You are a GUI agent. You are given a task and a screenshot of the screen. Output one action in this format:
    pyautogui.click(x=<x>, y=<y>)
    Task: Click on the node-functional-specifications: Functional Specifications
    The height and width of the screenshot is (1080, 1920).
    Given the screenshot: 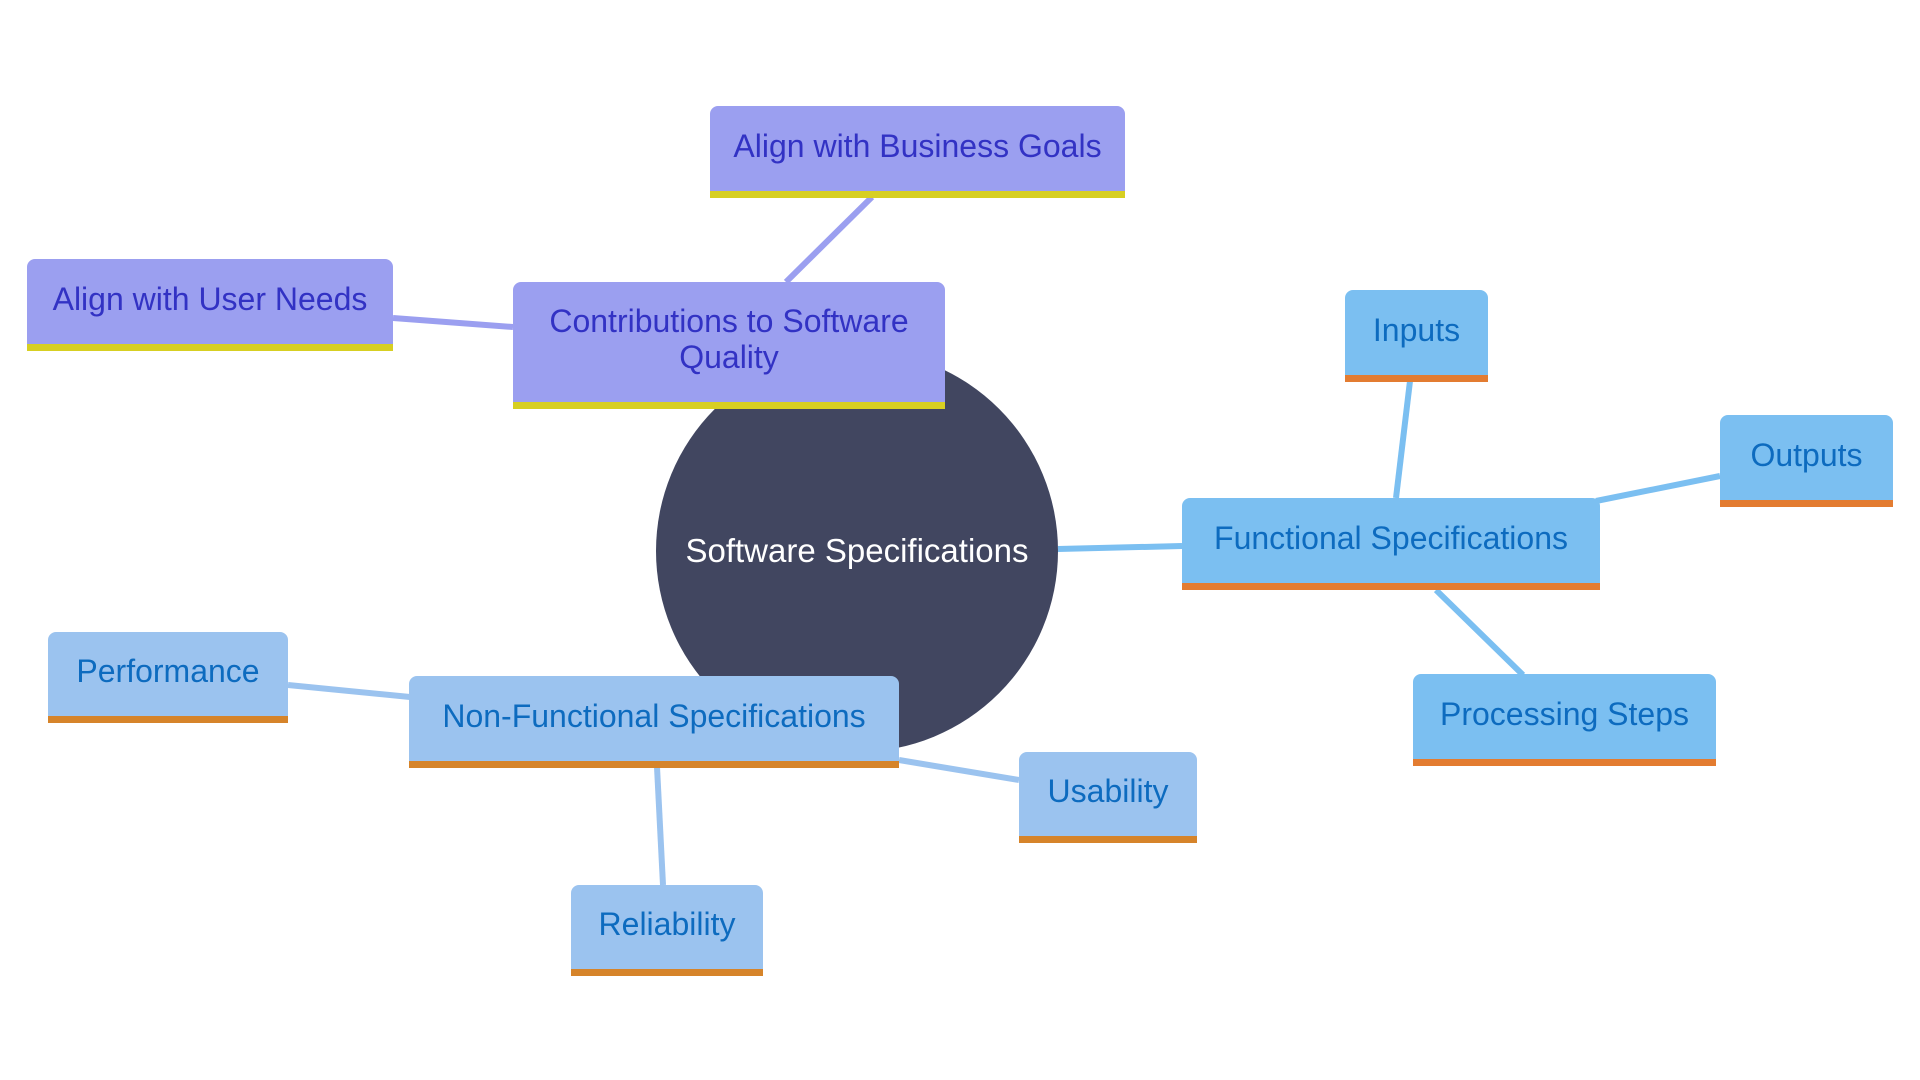 What is the action you would take?
    pyautogui.click(x=1391, y=544)
    